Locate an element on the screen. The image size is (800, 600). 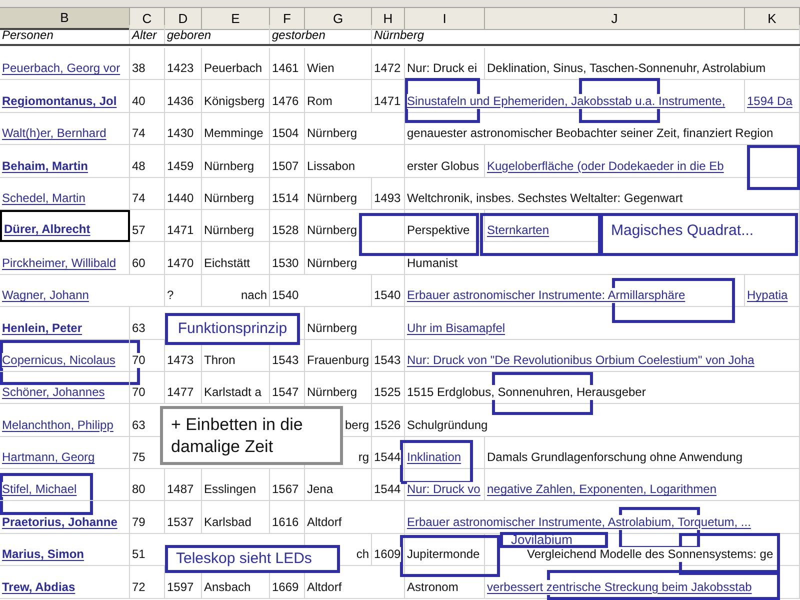
person-link: Peuerbach, Georg vor is located at coordinates (61, 68).